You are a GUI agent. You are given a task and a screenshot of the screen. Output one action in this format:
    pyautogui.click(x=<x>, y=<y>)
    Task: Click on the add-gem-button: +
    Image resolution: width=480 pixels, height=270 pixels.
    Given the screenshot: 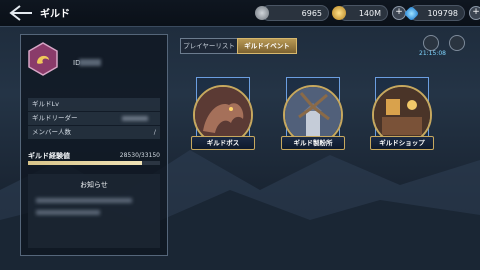 What is the action you would take?
    pyautogui.click(x=474, y=13)
    